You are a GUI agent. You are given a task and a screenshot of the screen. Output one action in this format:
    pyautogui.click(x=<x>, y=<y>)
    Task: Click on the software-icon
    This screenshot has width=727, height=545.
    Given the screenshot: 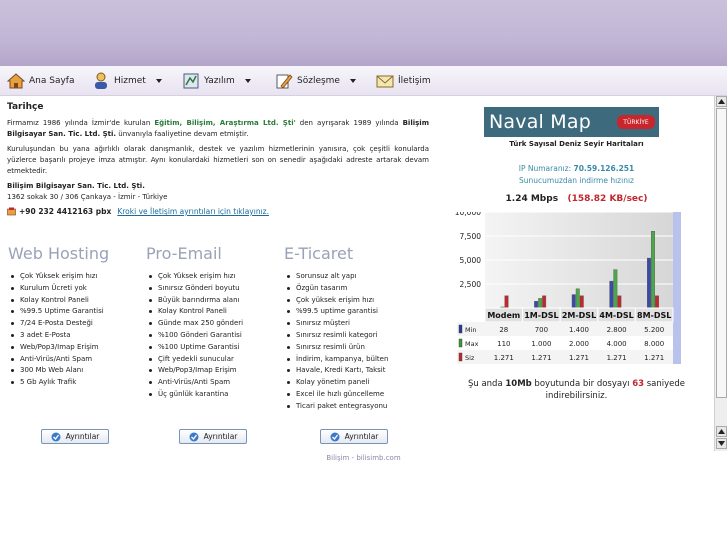 What is the action you would take?
    pyautogui.click(x=191, y=81)
    